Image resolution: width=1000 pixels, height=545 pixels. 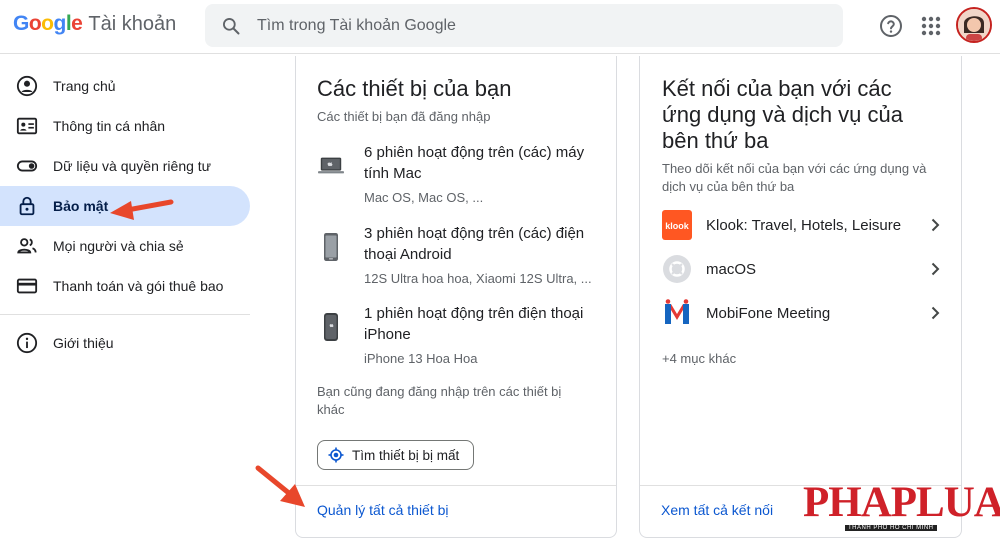 What do you see at coordinates (81, 206) in the screenshot?
I see `sidebar-item-label: Bảo mật` at bounding box center [81, 206].